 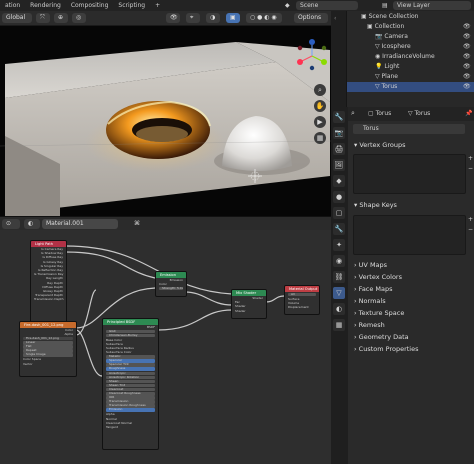 I want to click on panel-remesh: › Remesh, so click(x=369, y=325).